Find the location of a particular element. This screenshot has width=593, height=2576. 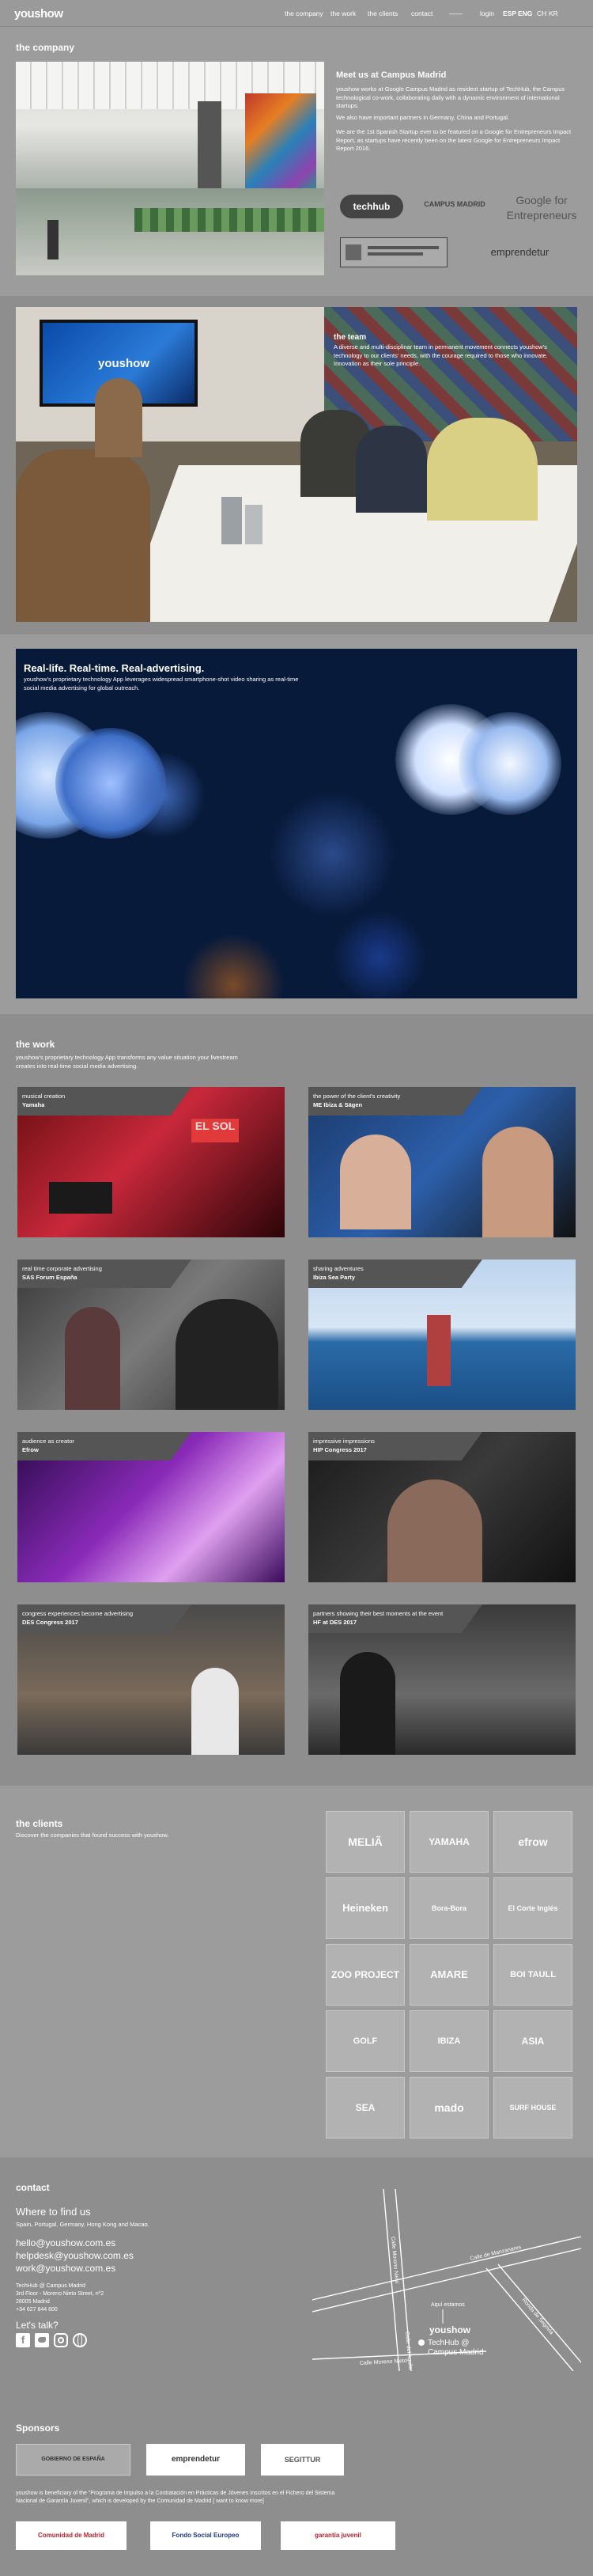

client-logo: Heineken is located at coordinates (365, 1908).